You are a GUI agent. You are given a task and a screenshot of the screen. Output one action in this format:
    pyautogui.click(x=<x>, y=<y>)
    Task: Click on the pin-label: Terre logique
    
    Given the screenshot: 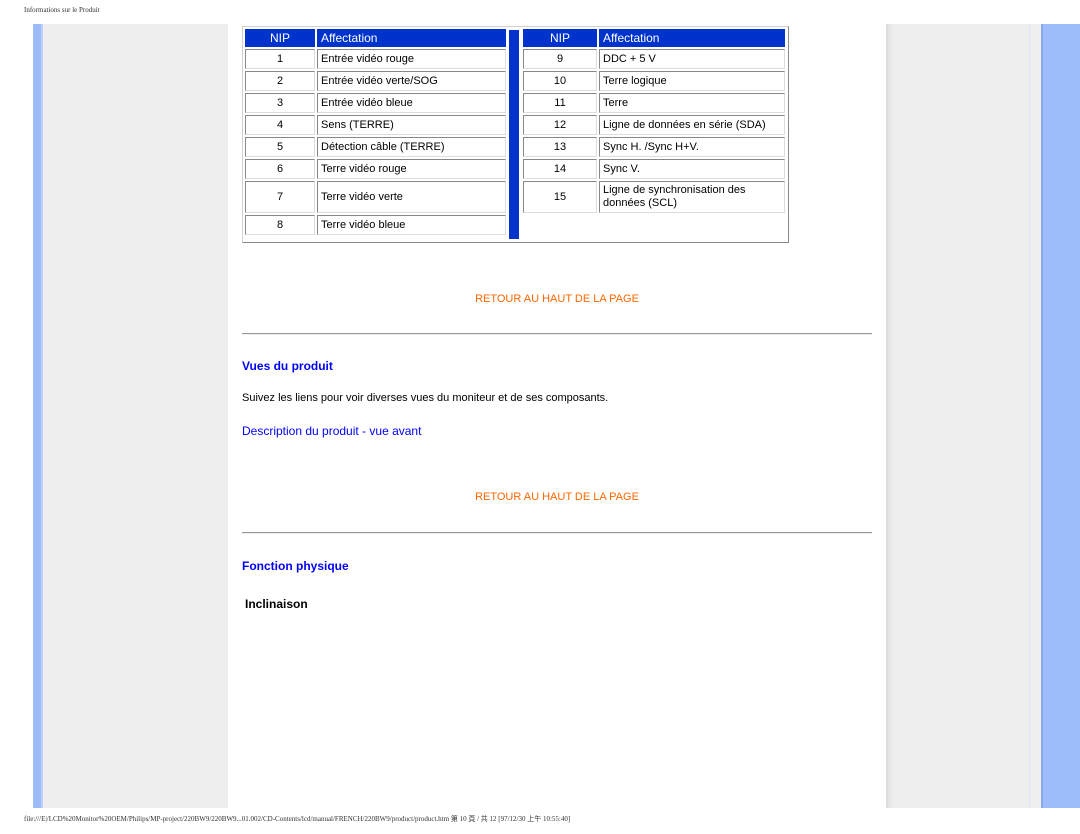 What is the action you would take?
    pyautogui.click(x=692, y=81)
    